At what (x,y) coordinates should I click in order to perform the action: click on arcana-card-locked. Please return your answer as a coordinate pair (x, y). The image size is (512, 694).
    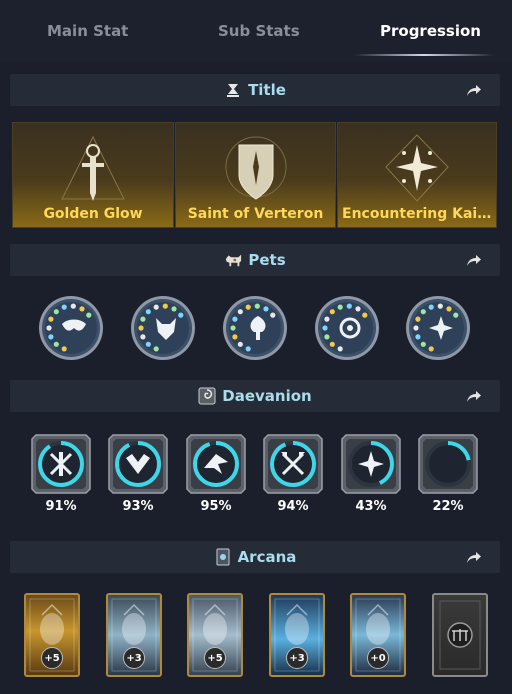
    Looking at the image, I should click on (460, 635).